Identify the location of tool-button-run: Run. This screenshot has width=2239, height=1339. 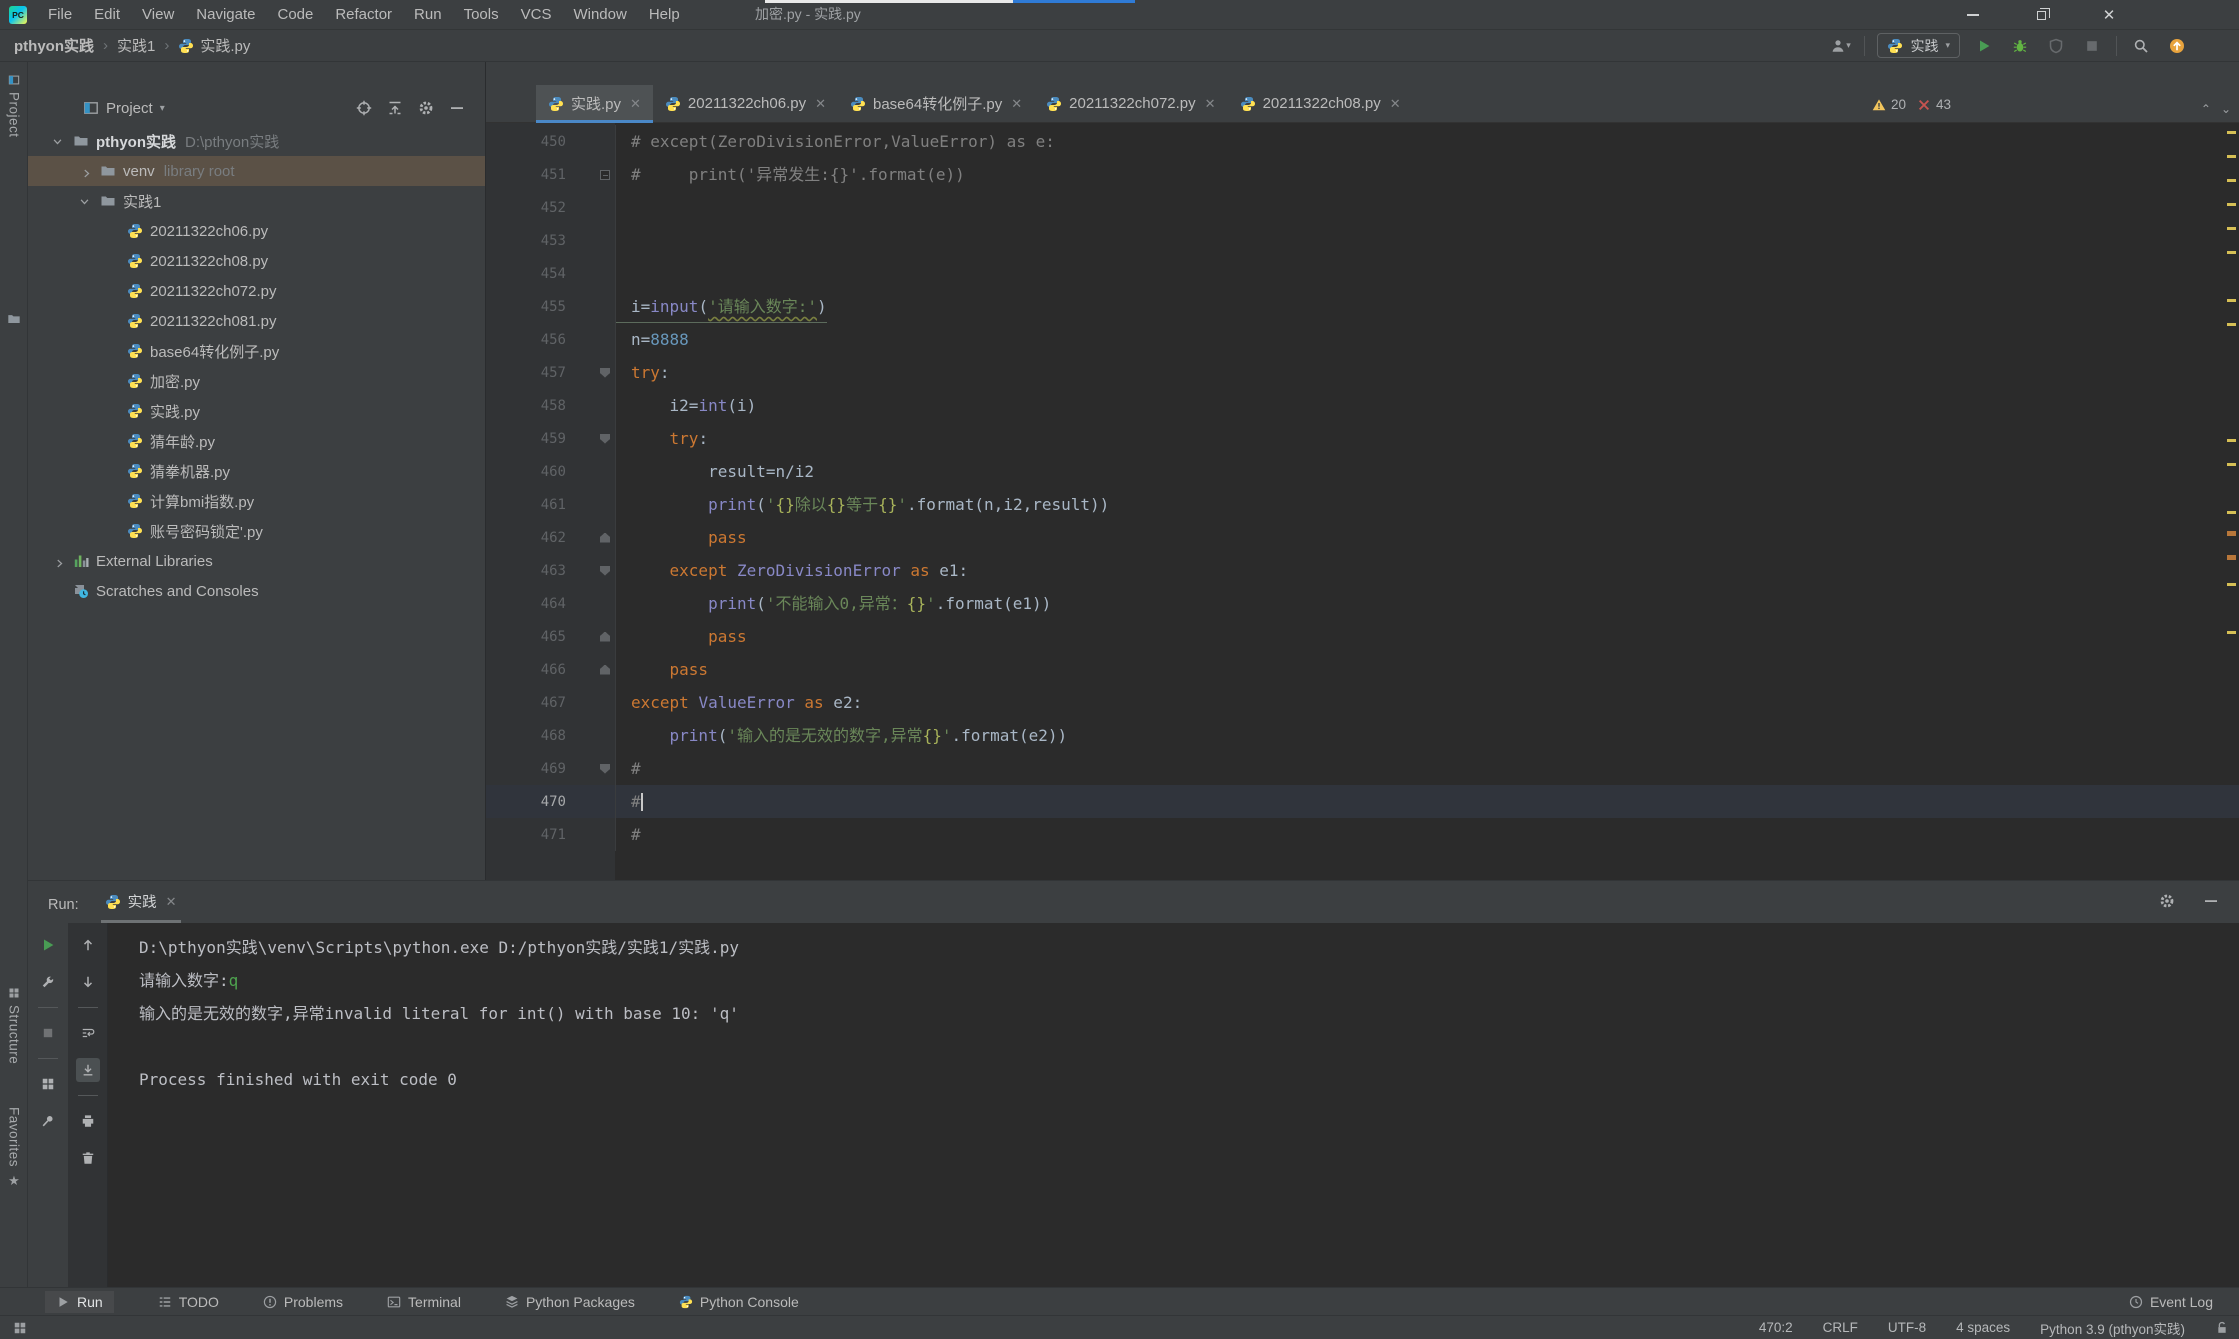
(79, 1301).